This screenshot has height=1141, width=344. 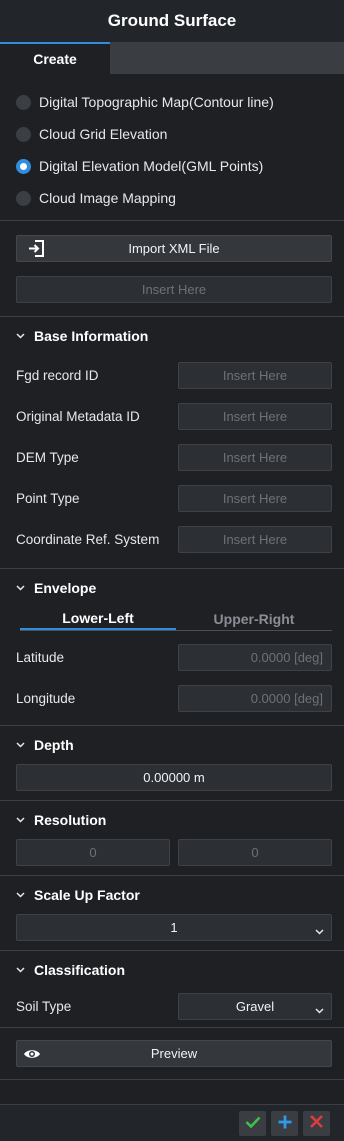 What do you see at coordinates (174, 745) in the screenshot?
I see `depth-header: Depth` at bounding box center [174, 745].